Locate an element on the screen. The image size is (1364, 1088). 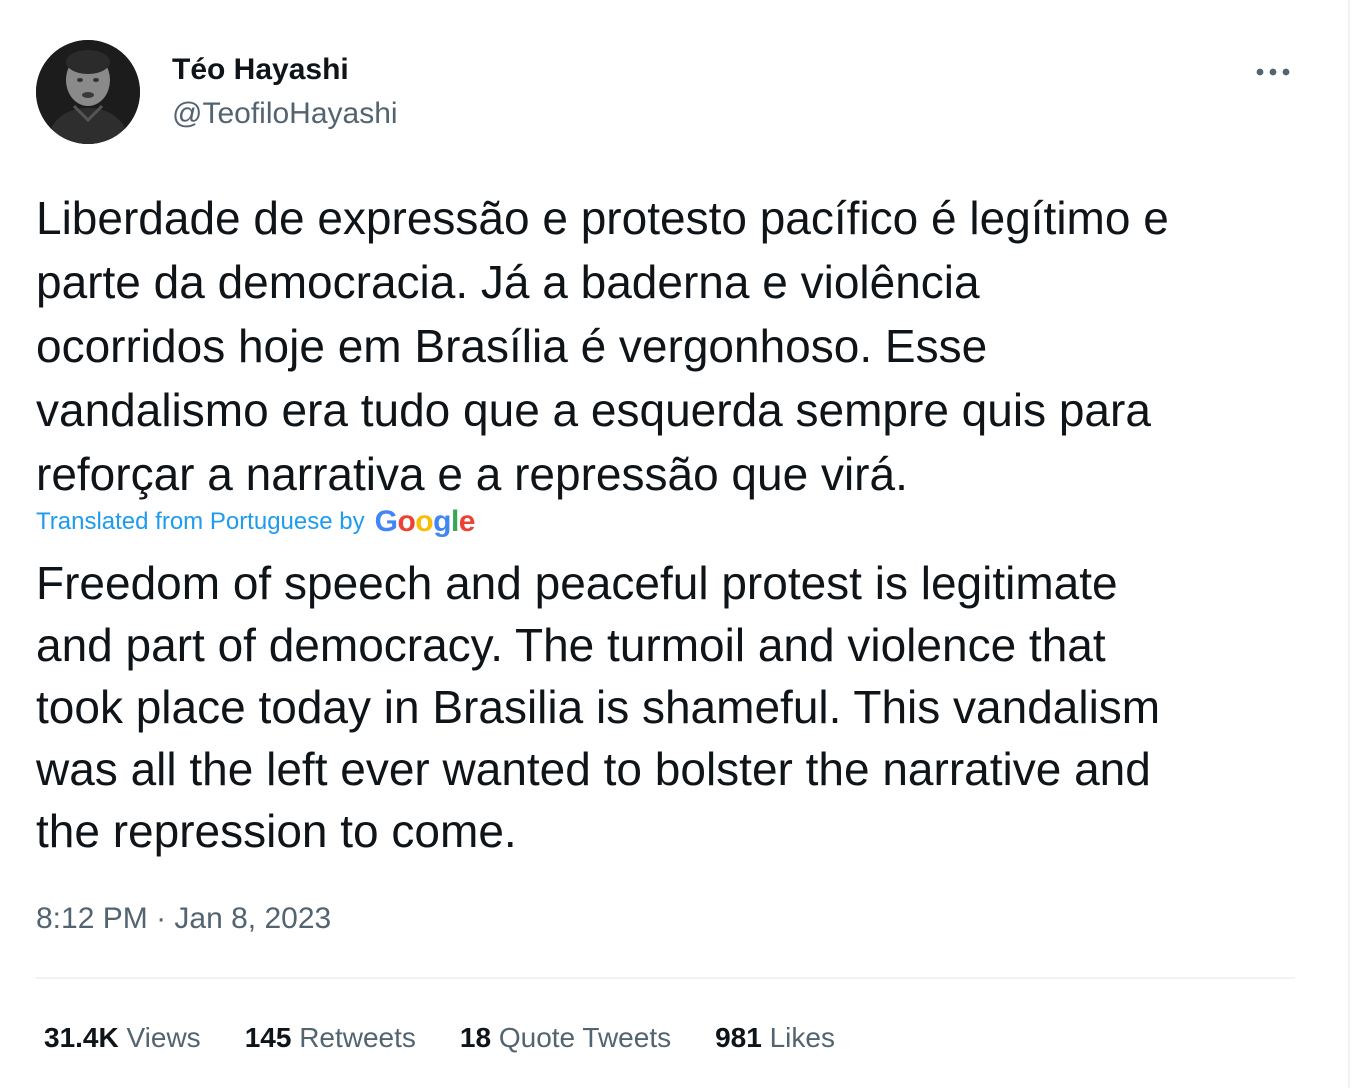
quote-tweets-stat: 18 Quote Tweets is located at coordinates (565, 1038).